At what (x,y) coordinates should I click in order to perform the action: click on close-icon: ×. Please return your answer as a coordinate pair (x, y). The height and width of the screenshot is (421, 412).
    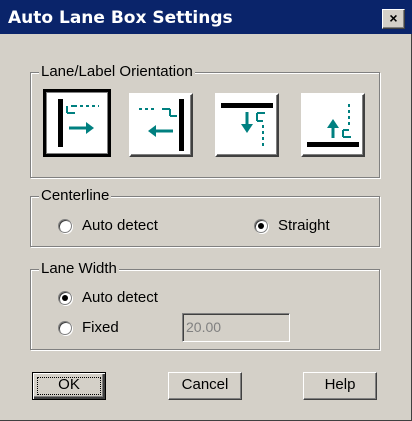
    Looking at the image, I should click on (393, 18).